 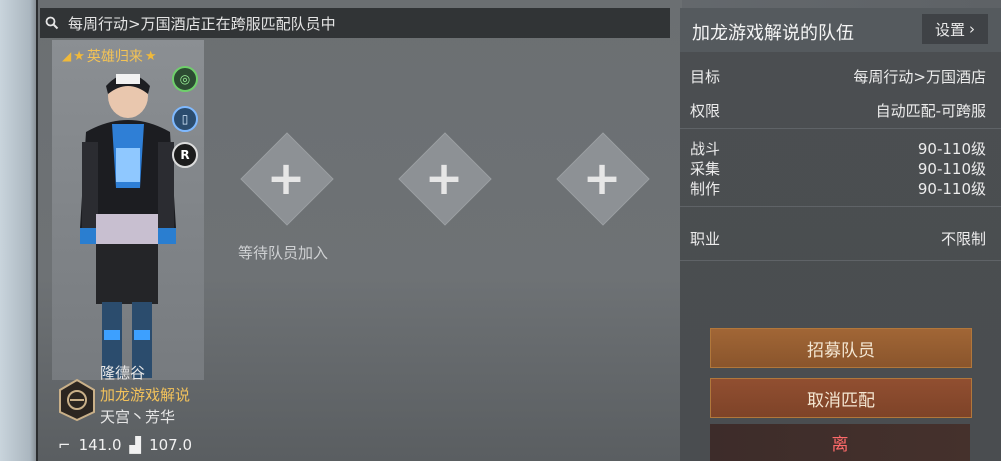 I want to click on player-guild: 加龙游戏解说, so click(x=145, y=395).